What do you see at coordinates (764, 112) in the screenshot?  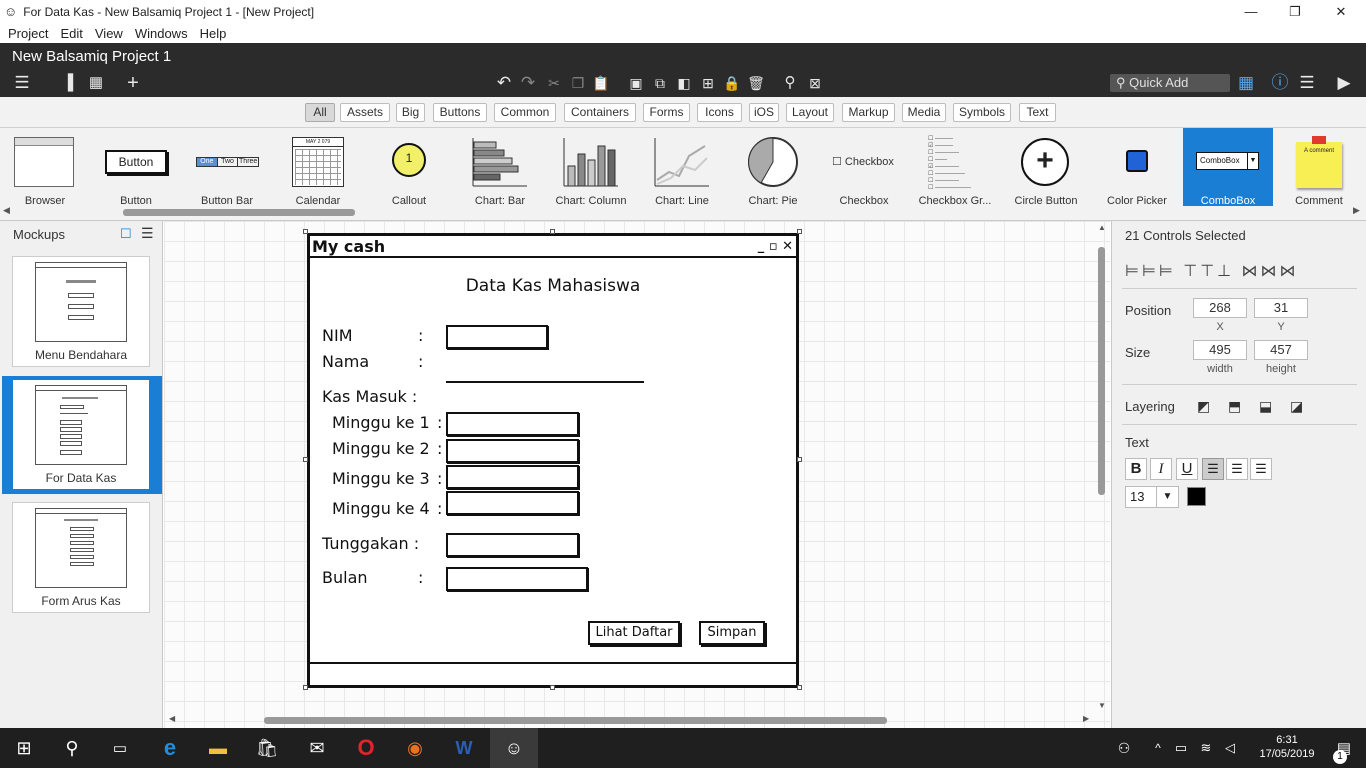 I see `filter-ios: iOS` at bounding box center [764, 112].